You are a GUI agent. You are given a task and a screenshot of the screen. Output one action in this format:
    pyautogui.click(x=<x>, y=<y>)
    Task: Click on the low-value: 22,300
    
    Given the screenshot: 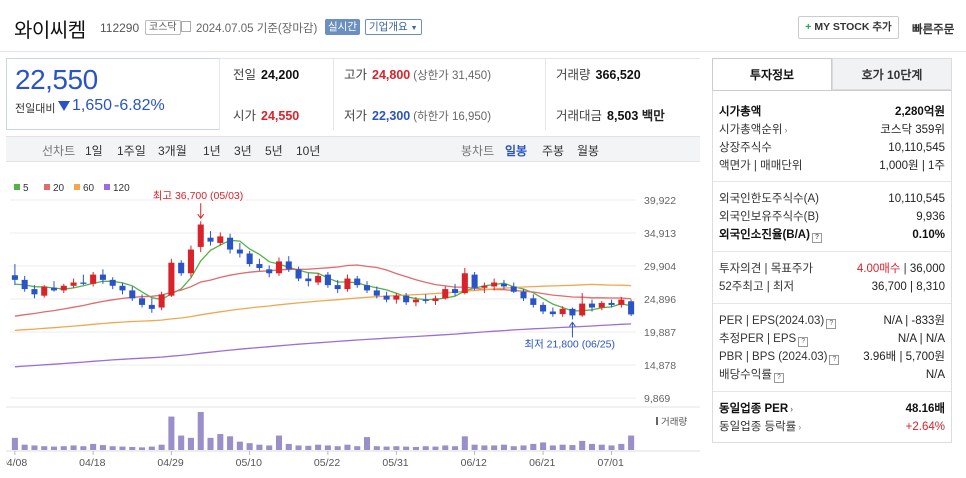 What is the action you would take?
    pyautogui.click(x=391, y=116)
    